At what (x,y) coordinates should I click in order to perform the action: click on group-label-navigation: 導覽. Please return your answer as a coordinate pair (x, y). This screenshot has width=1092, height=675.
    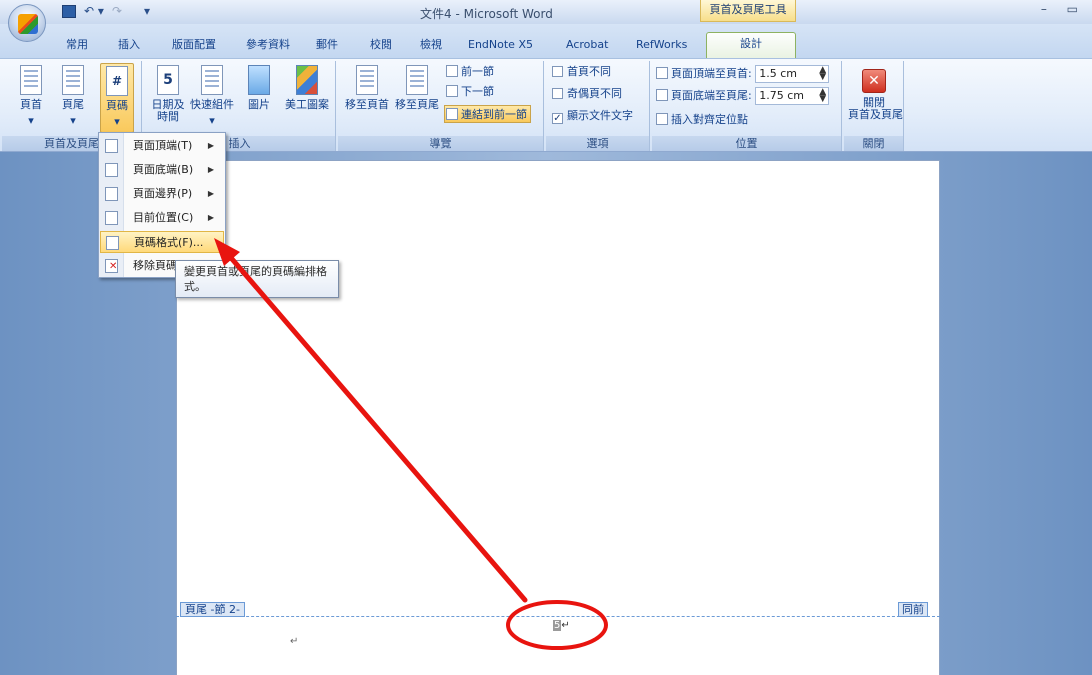
    Looking at the image, I should click on (440, 143).